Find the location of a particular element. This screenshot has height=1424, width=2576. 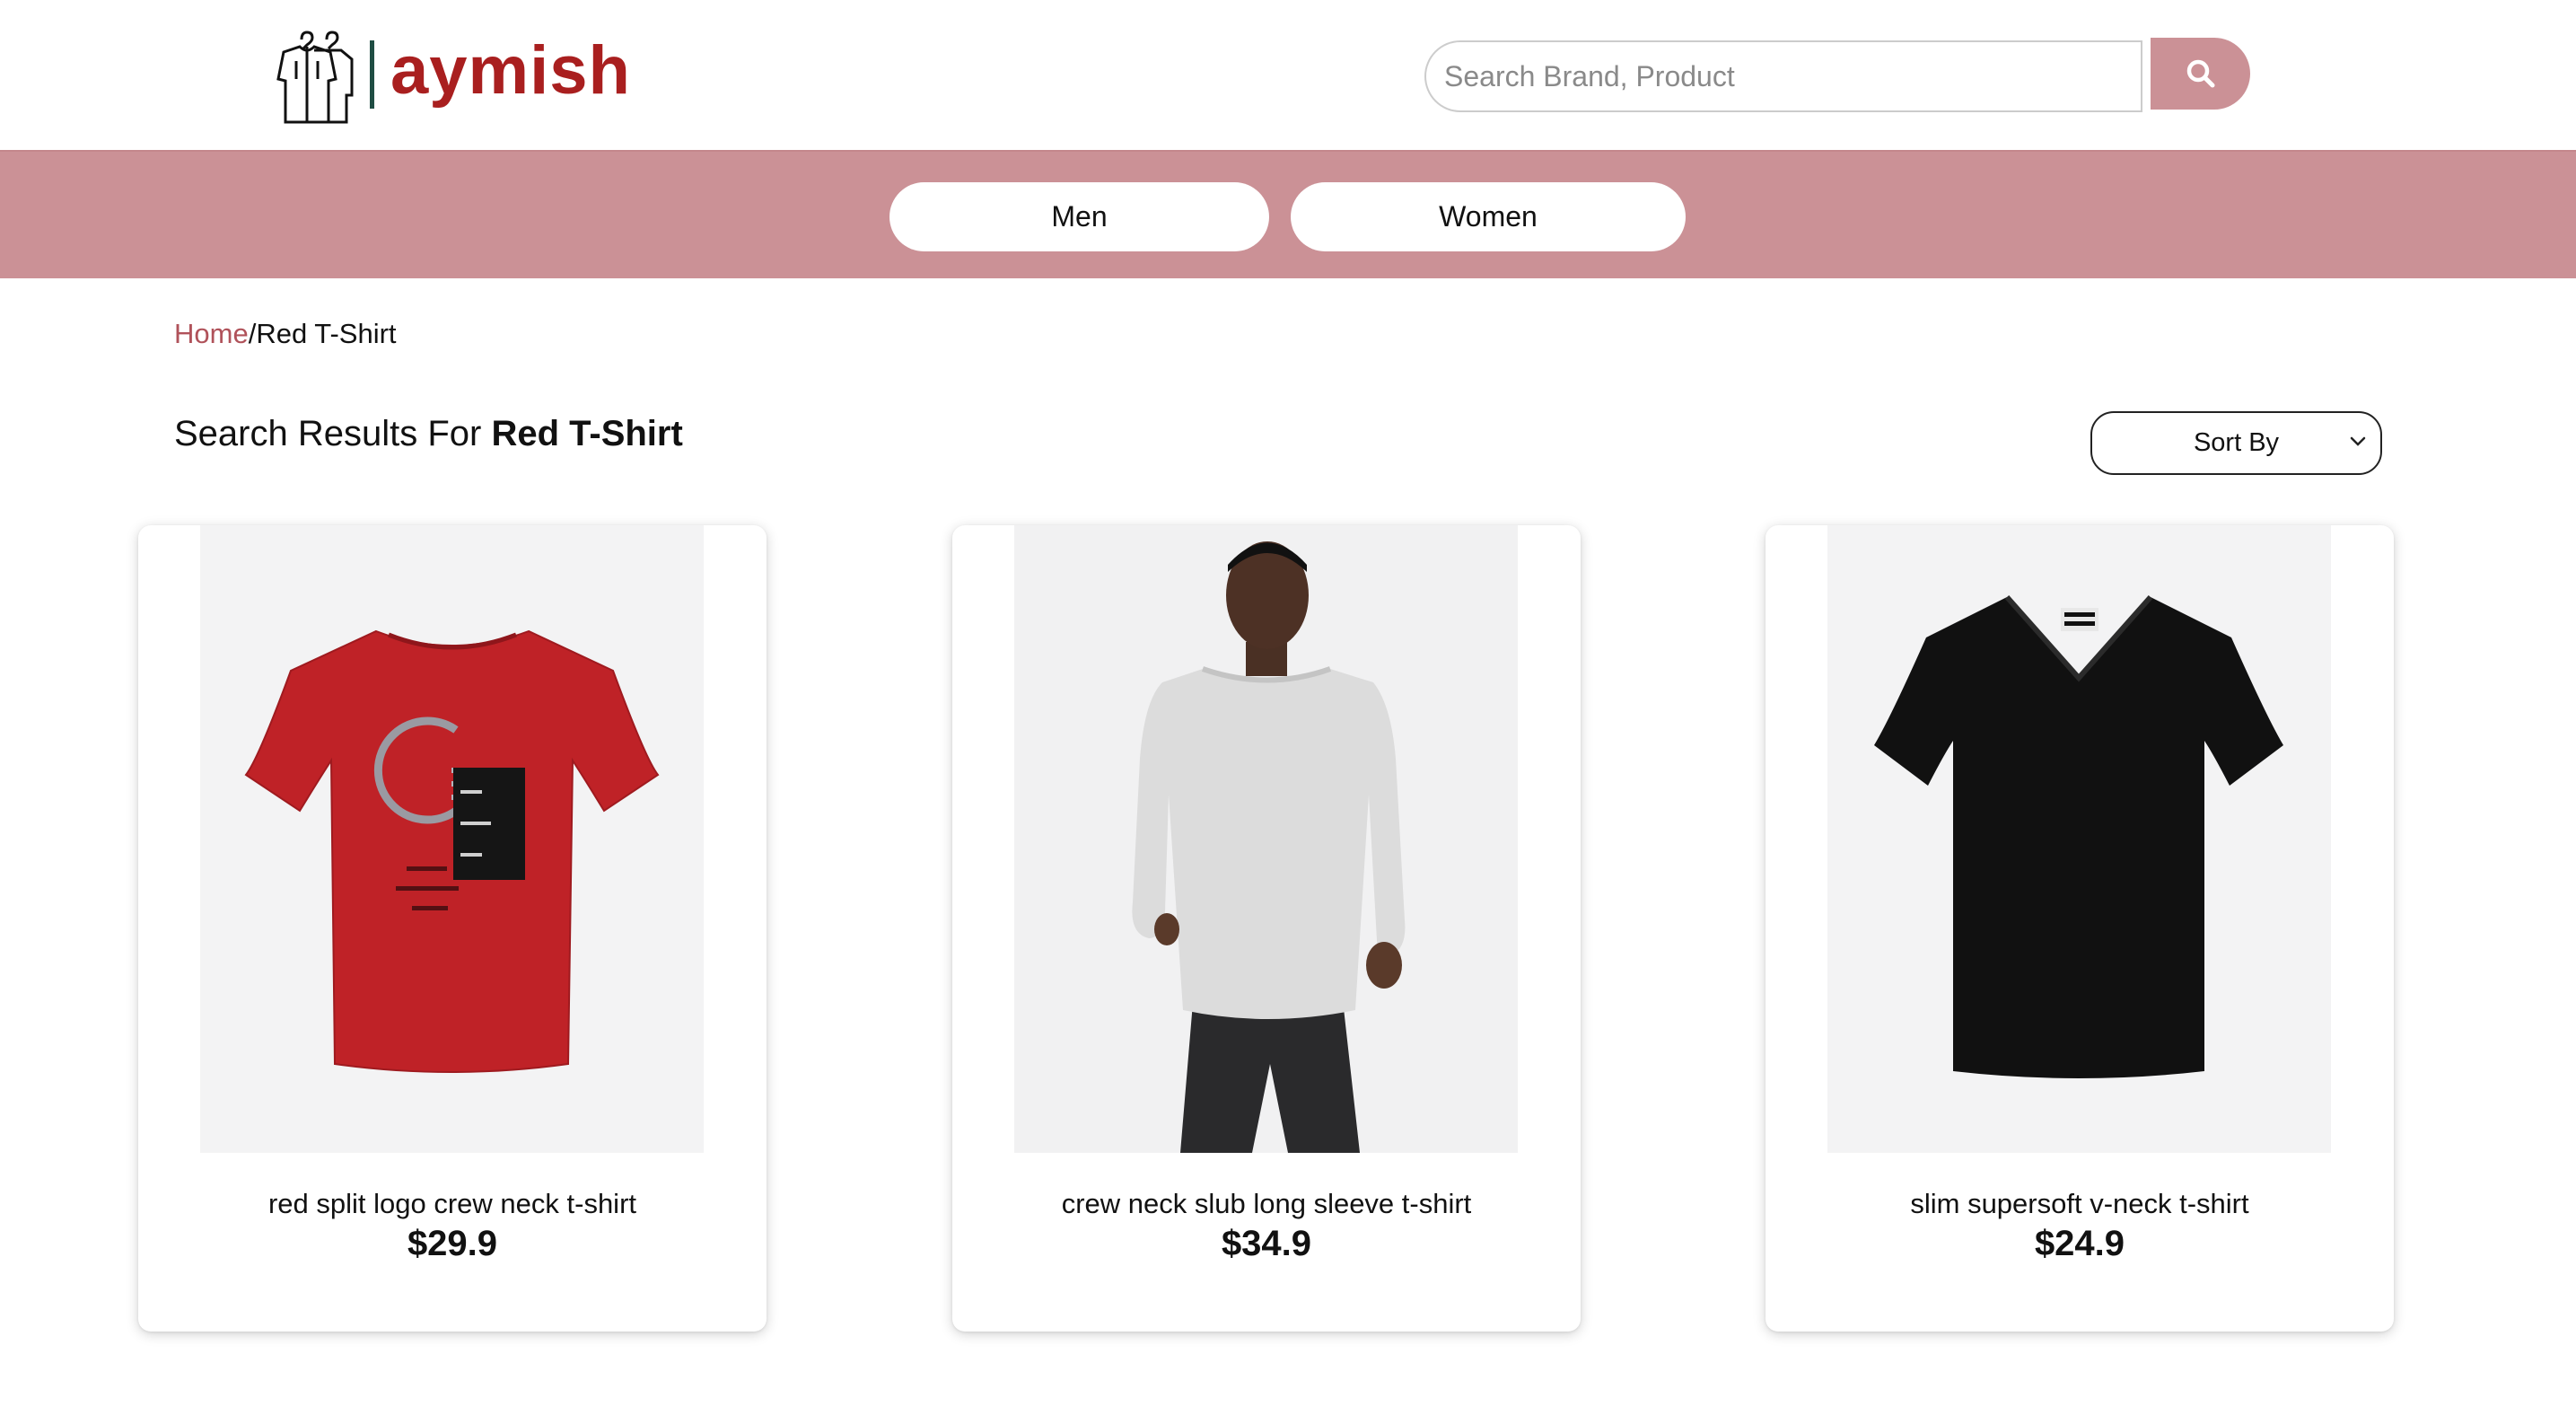

brand-logo: aymish is located at coordinates (453, 74).